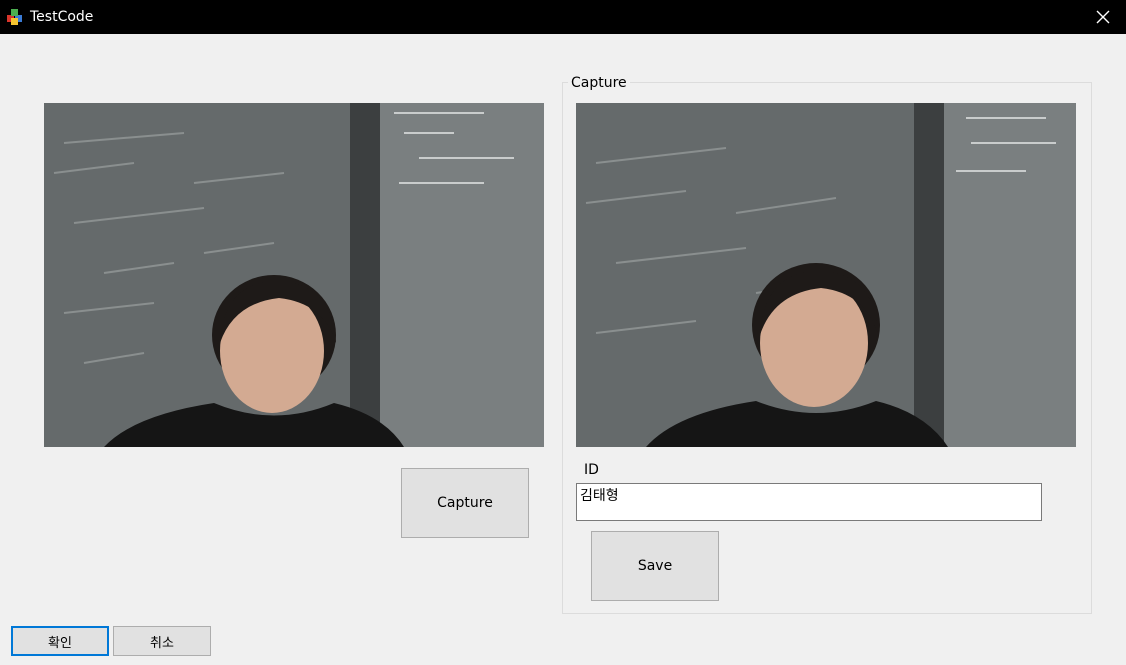 The image size is (1126, 665). I want to click on window-title: TestCode, so click(62, 17).